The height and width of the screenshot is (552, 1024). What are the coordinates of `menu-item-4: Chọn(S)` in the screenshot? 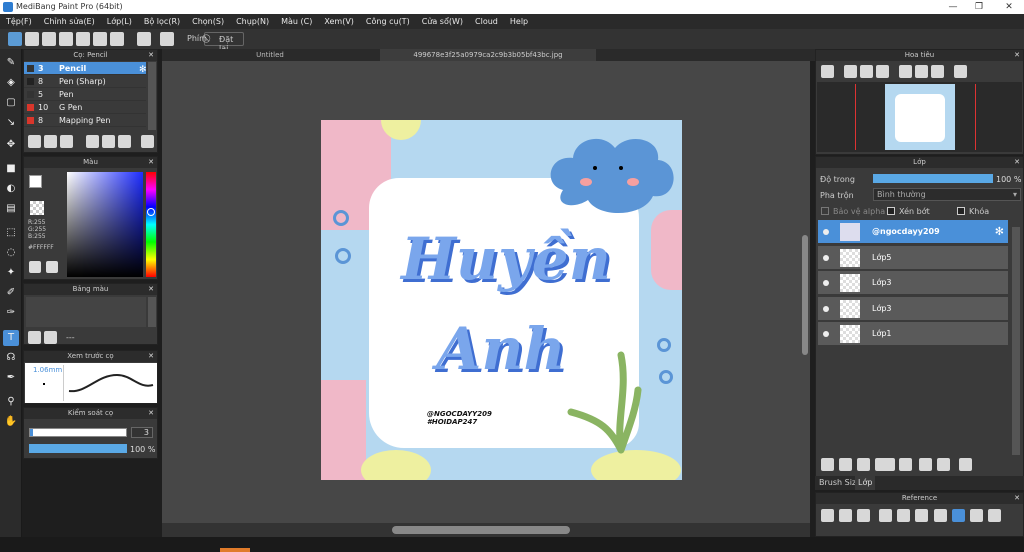 It's located at (208, 21).